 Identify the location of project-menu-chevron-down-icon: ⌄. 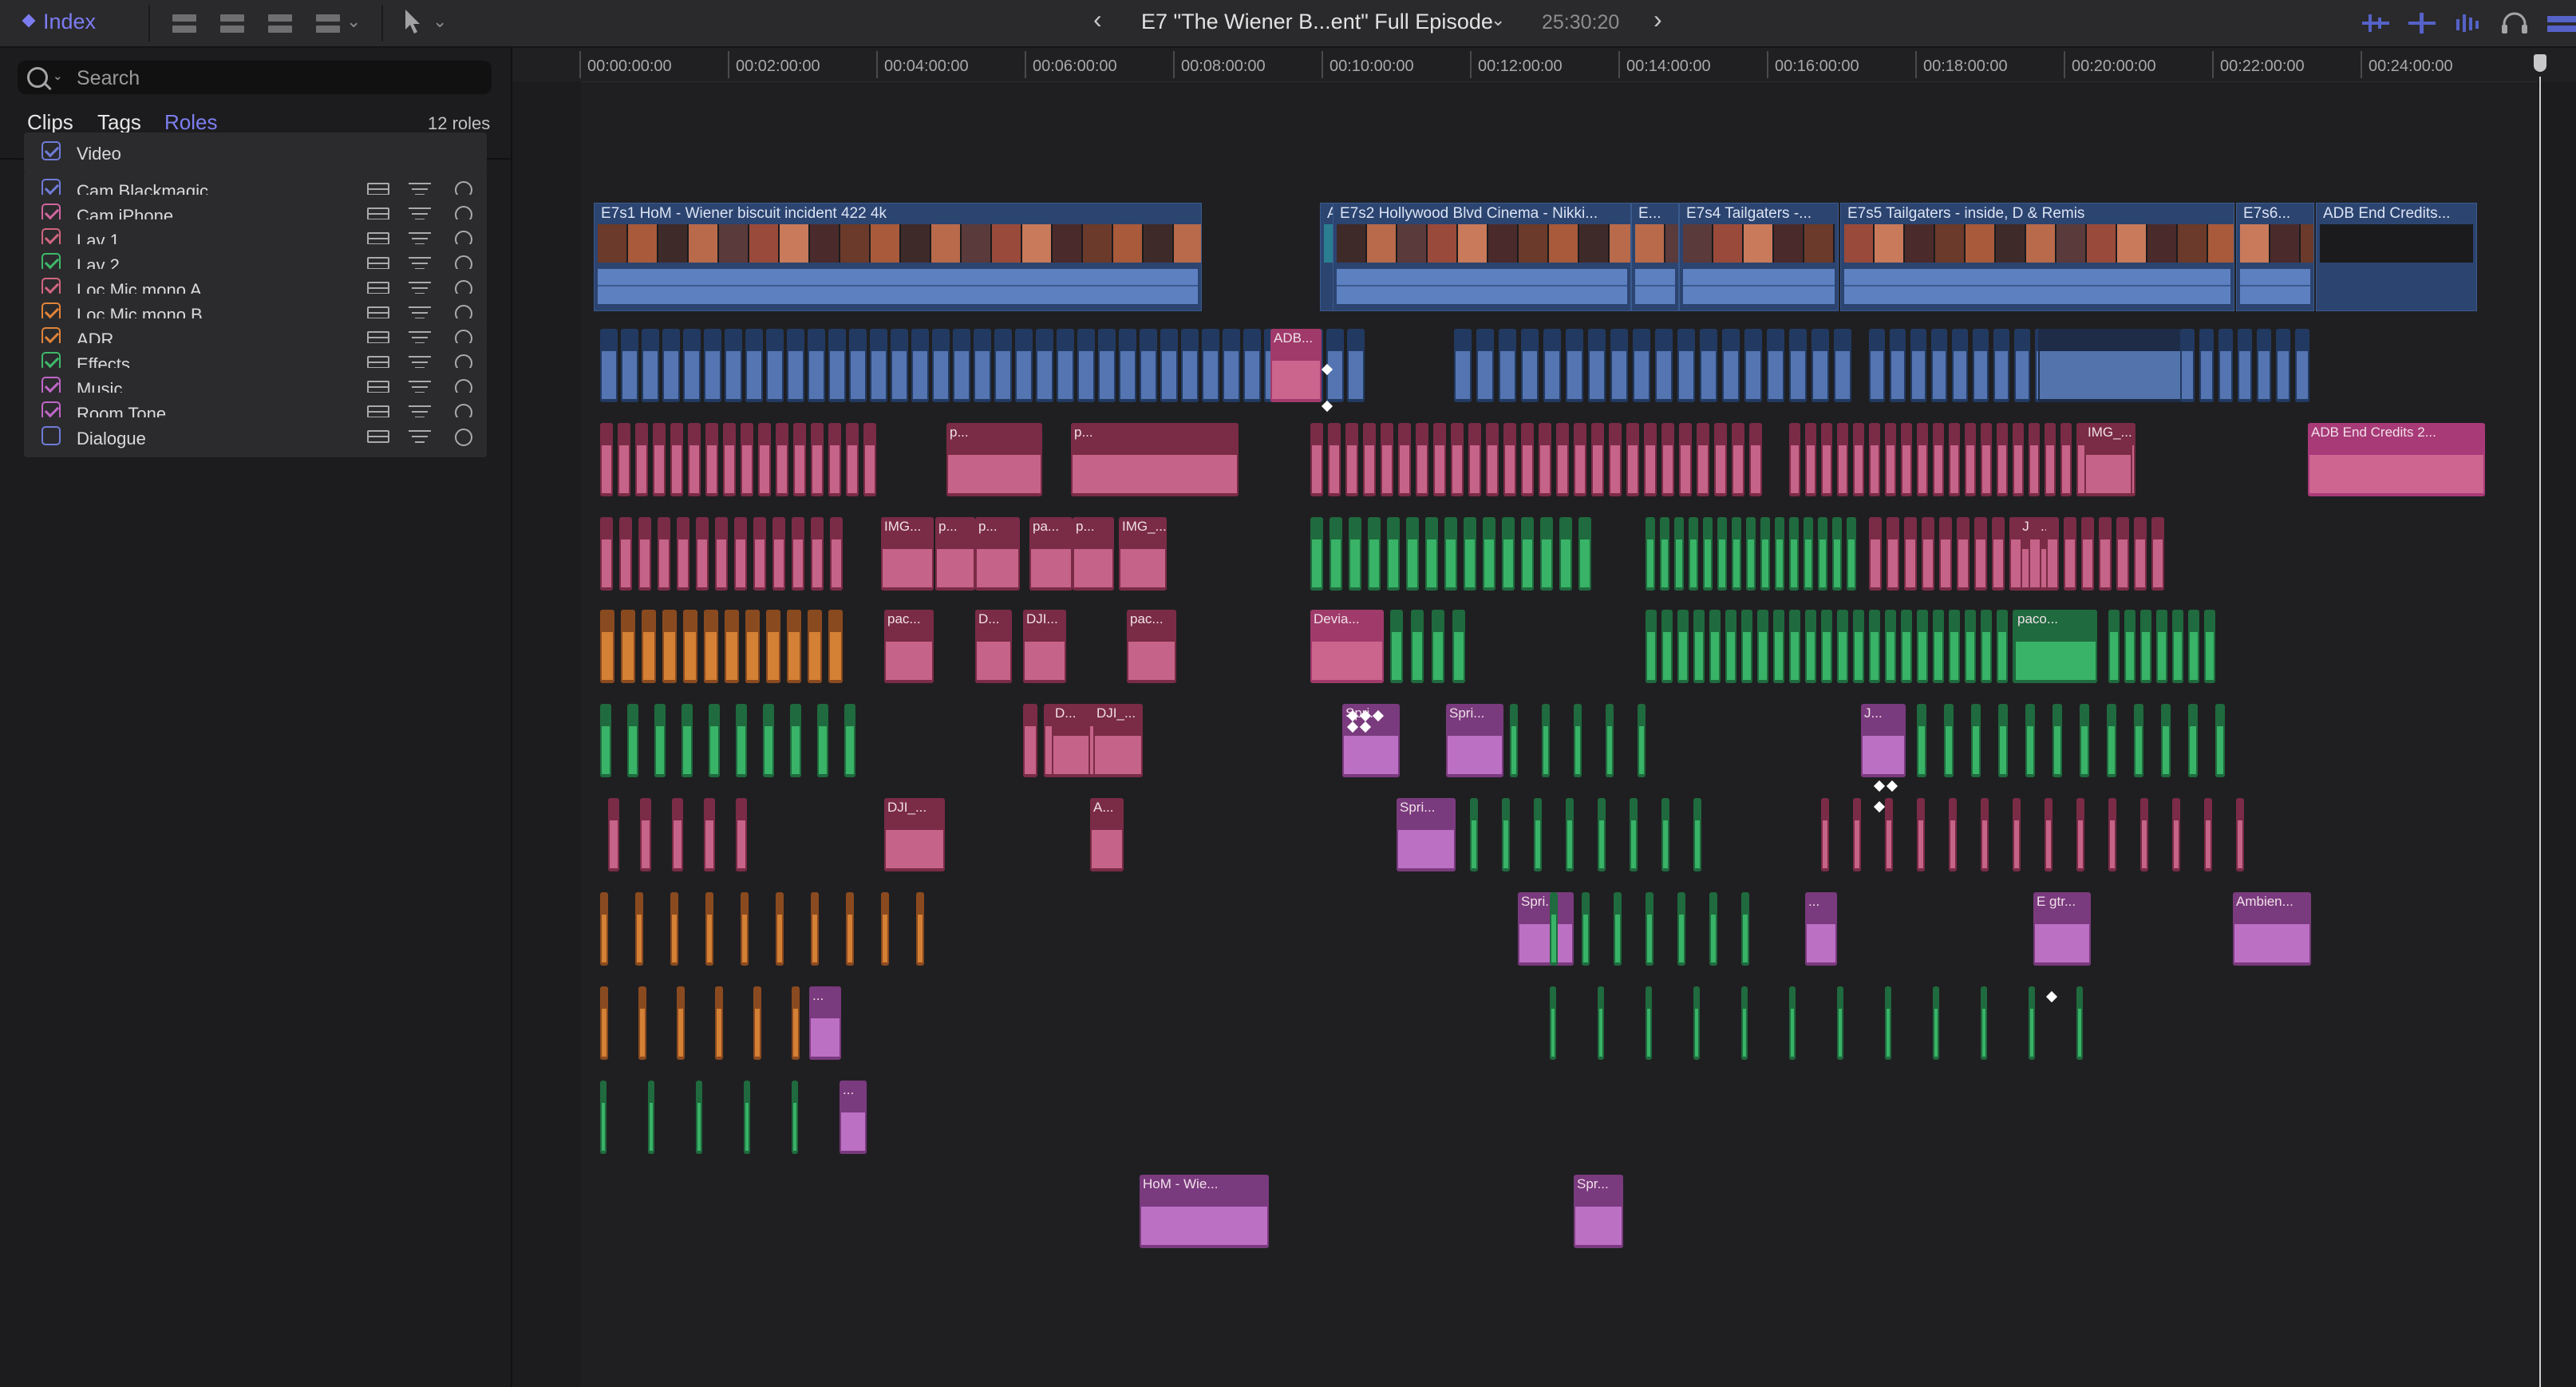
(1498, 20).